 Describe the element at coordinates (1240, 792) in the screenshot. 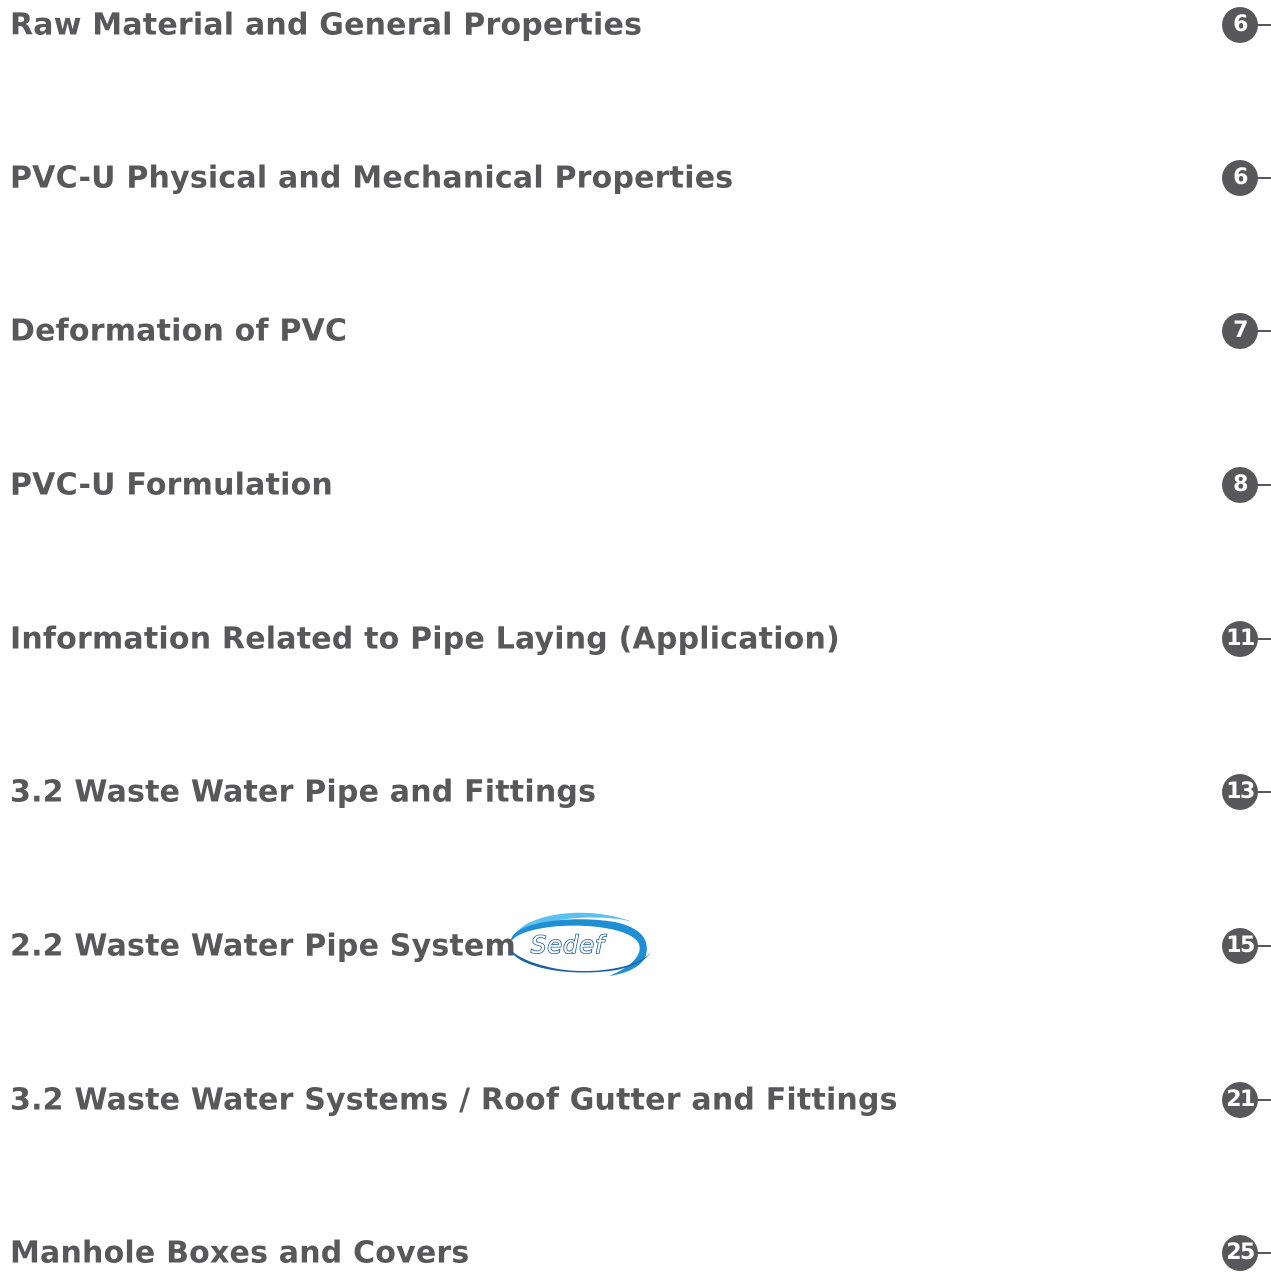

I see `page-number-badge: 13` at that location.